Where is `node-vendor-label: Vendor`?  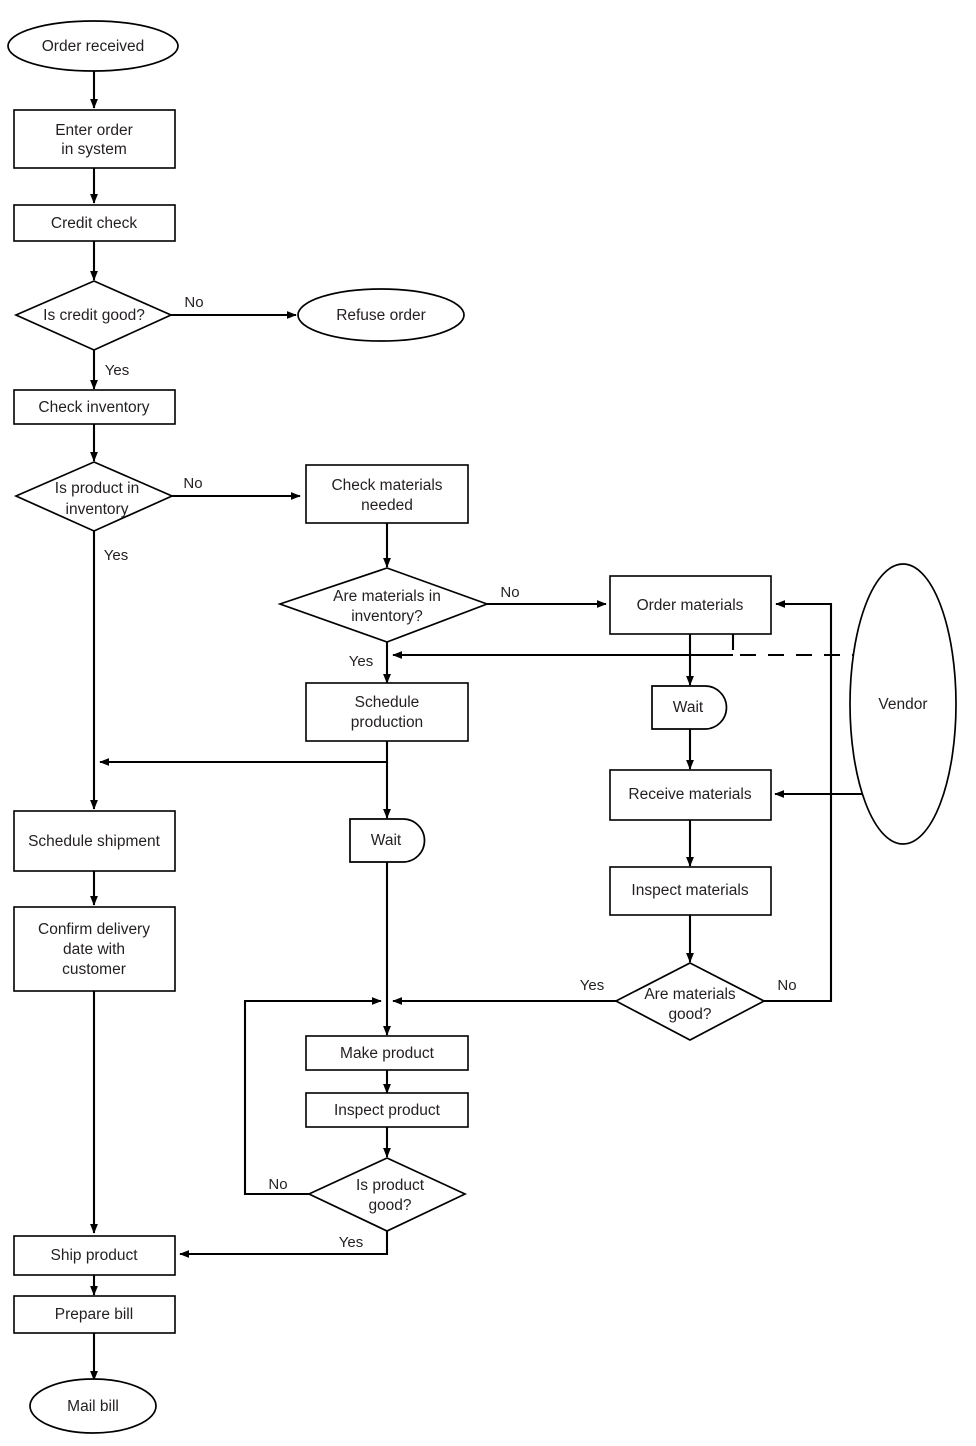
node-vendor-label: Vendor is located at coordinates (902, 704).